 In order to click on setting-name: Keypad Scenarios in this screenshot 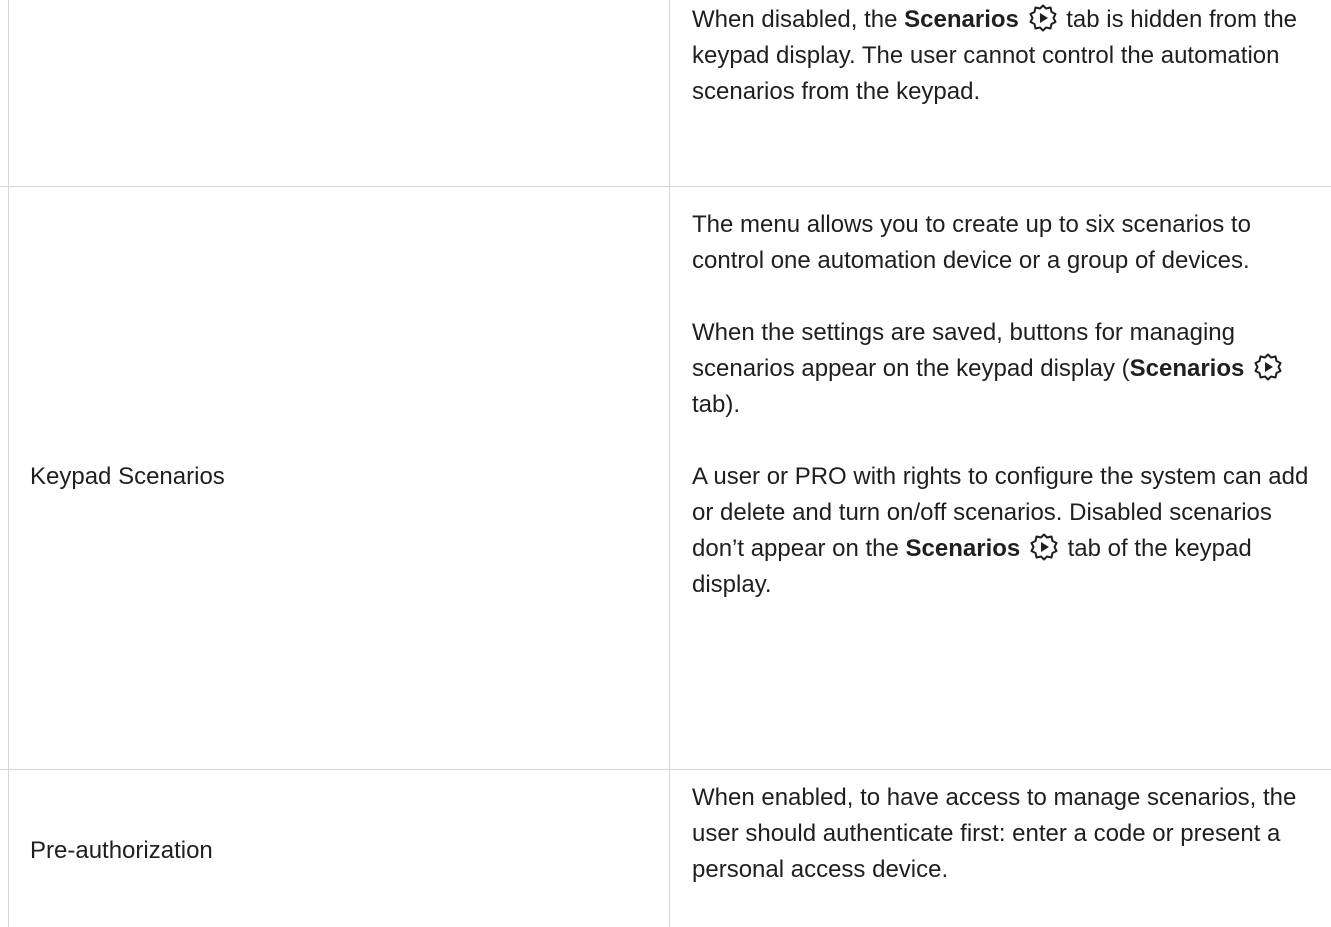, I will do `click(127, 476)`.